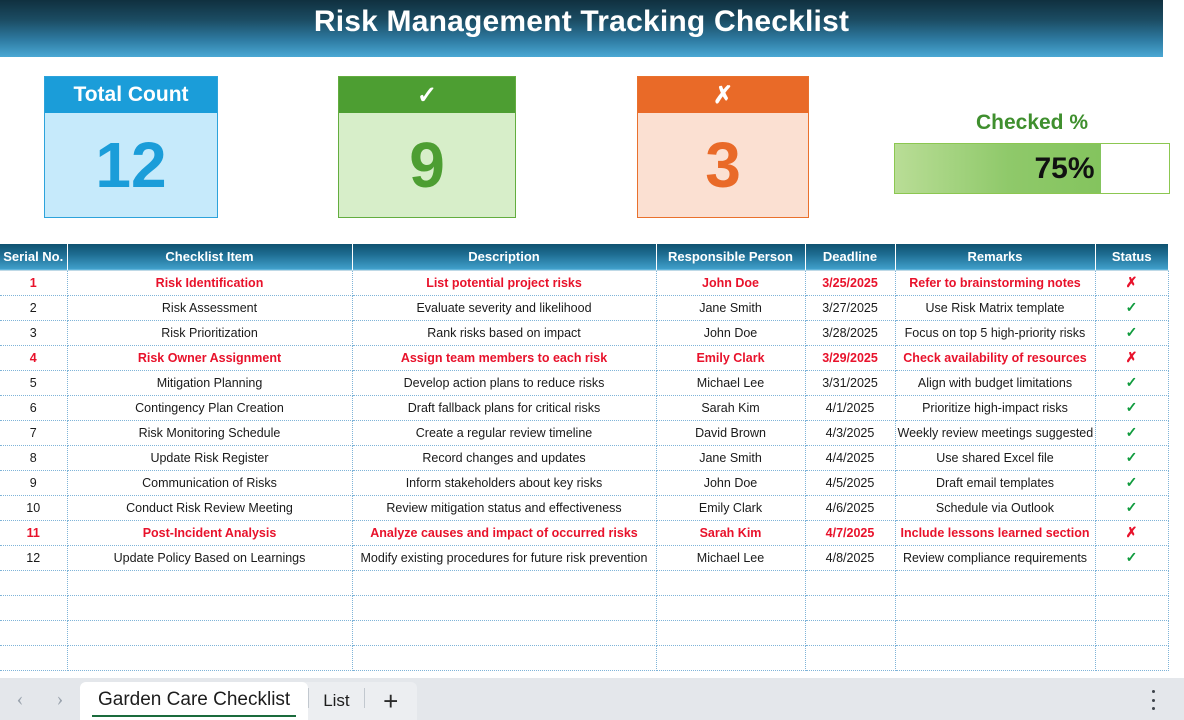  Describe the element at coordinates (850, 408) in the screenshot. I see `cell-deadline: 4/1/2025` at that location.